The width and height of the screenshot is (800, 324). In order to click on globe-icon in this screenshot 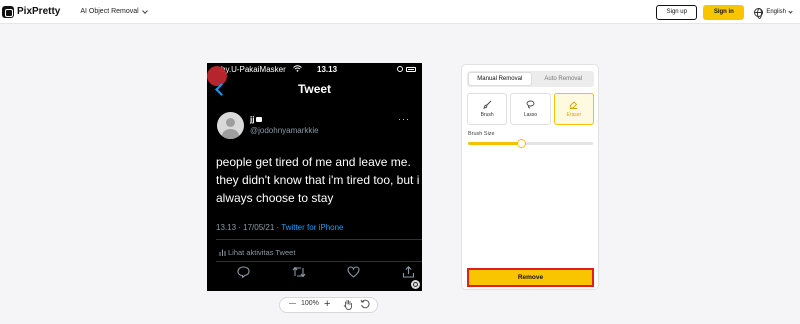, I will do `click(759, 13)`.